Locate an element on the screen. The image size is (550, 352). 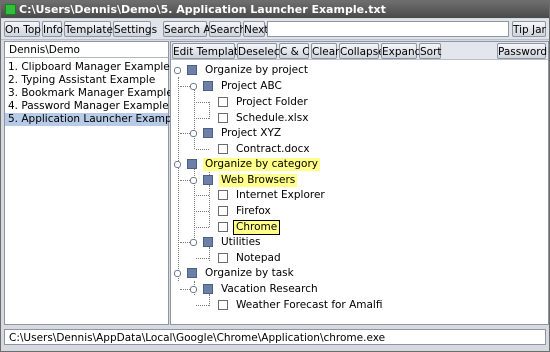
tree-node-label: Contract.docx is located at coordinates (273, 149).